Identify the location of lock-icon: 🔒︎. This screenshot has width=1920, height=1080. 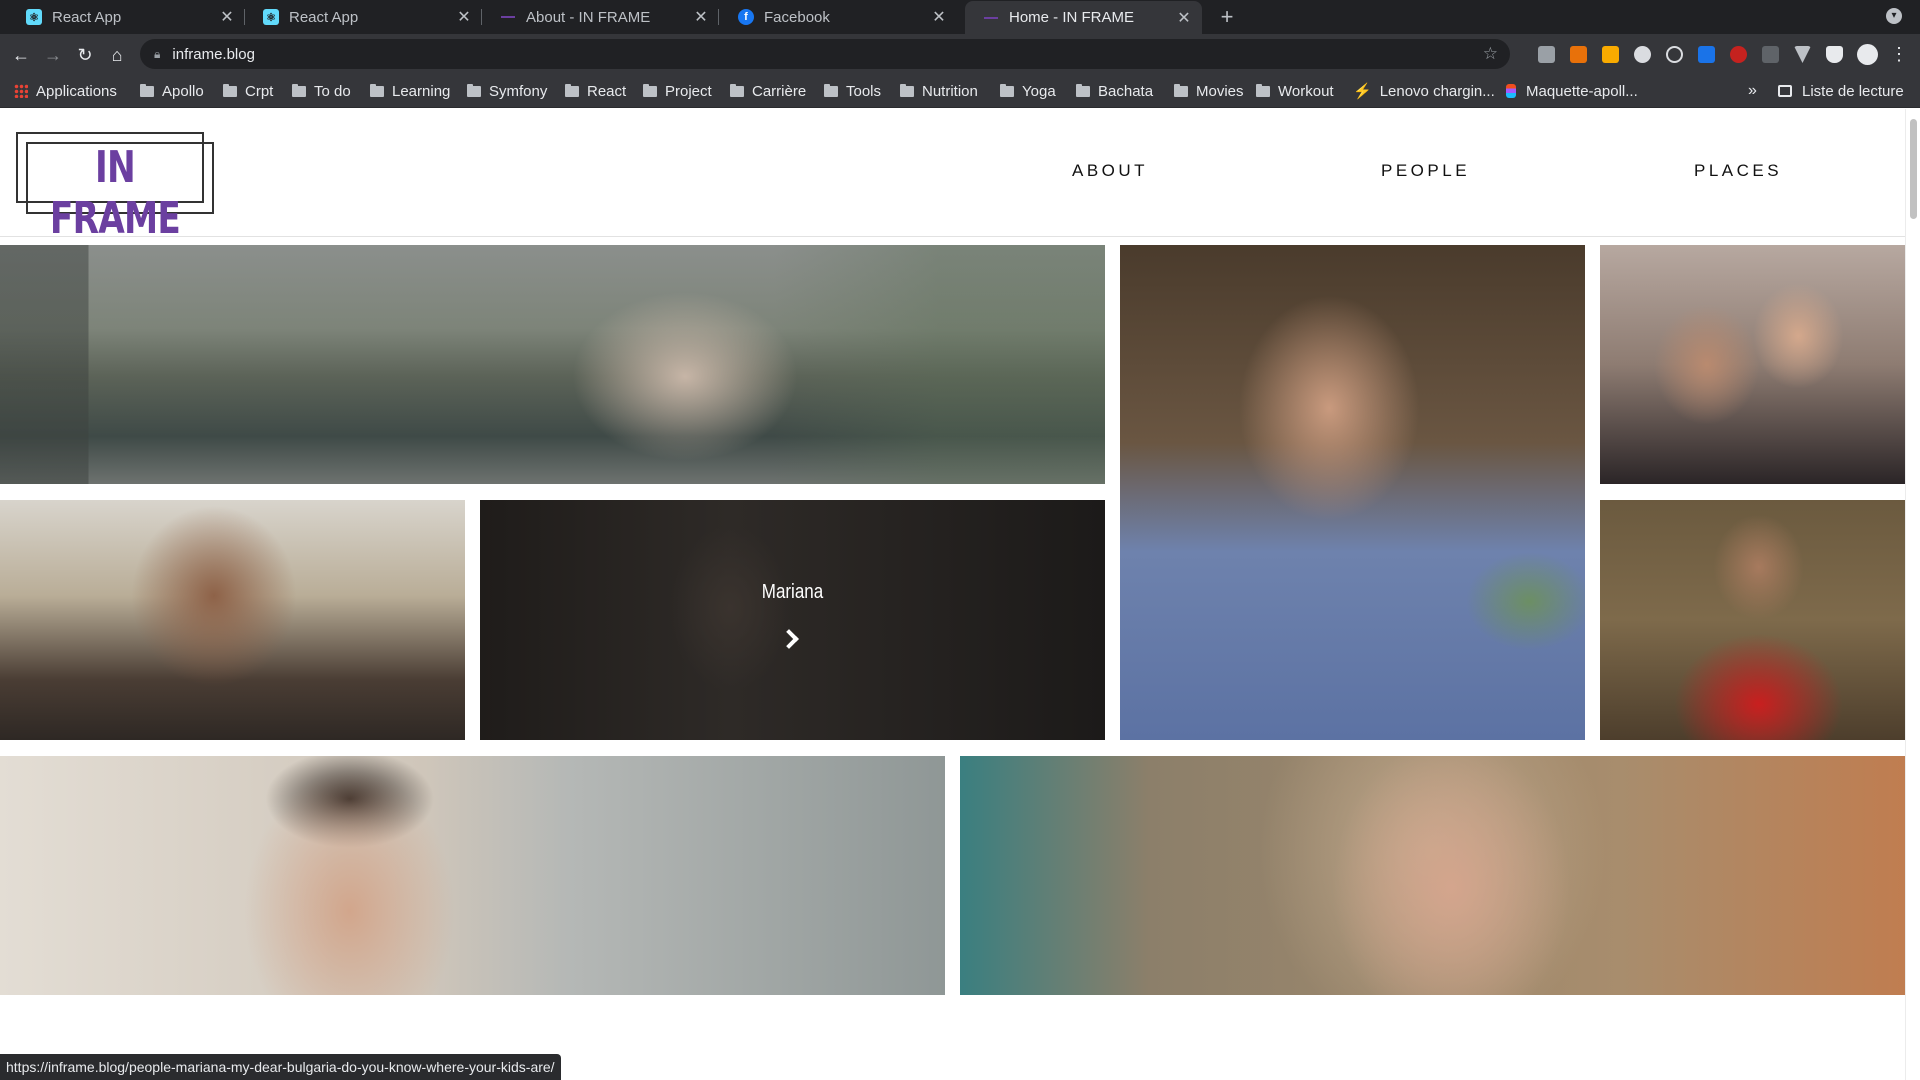
(157, 54).